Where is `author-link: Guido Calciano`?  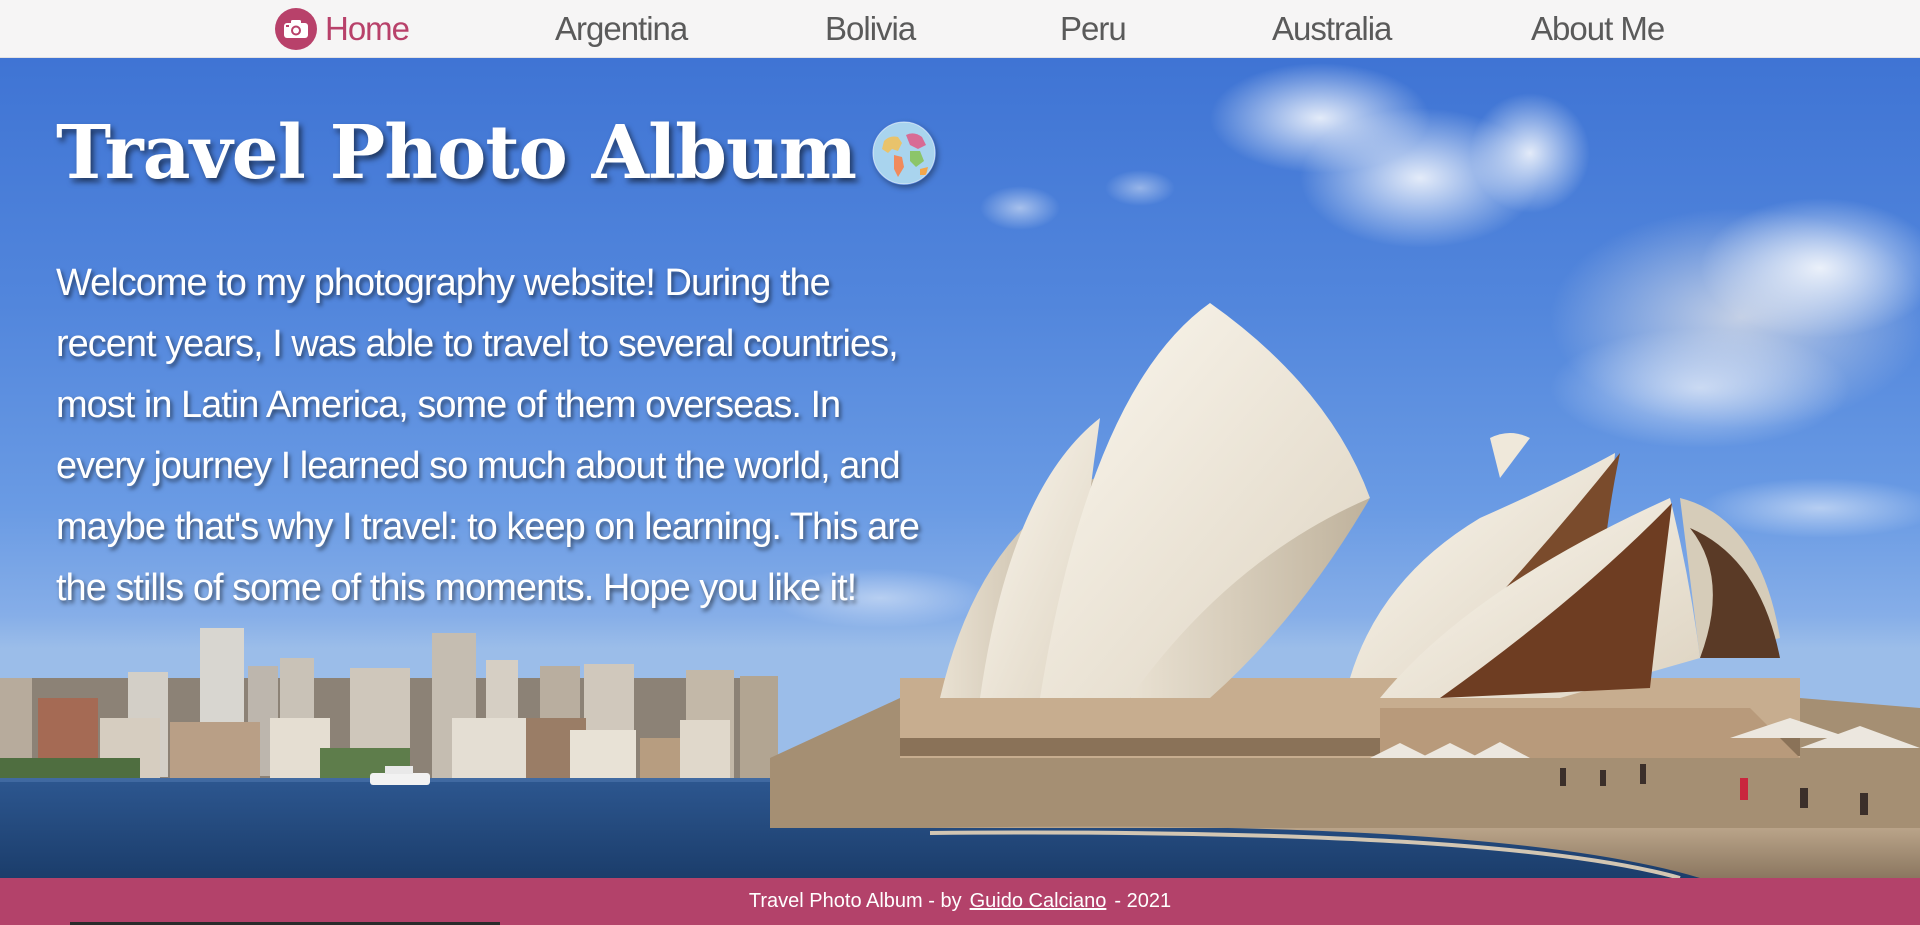
author-link: Guido Calciano is located at coordinates (1038, 901).